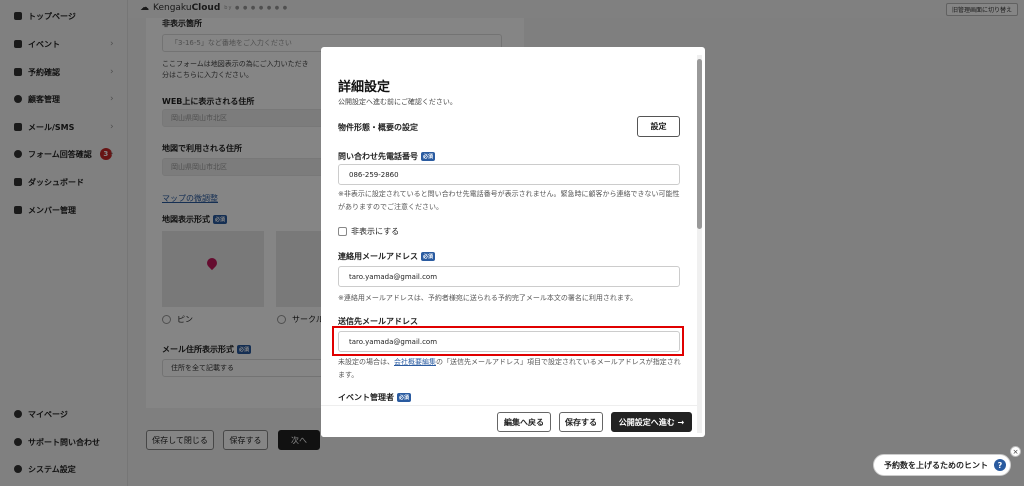 Image resolution: width=1024 pixels, height=486 pixels. I want to click on event-manager-label: イベント管理者 必須, so click(375, 397).